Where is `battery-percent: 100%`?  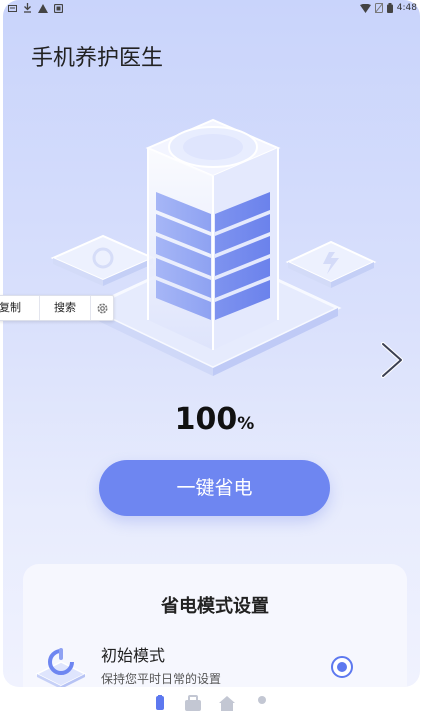
battery-percent: 100% is located at coordinates (211, 419).